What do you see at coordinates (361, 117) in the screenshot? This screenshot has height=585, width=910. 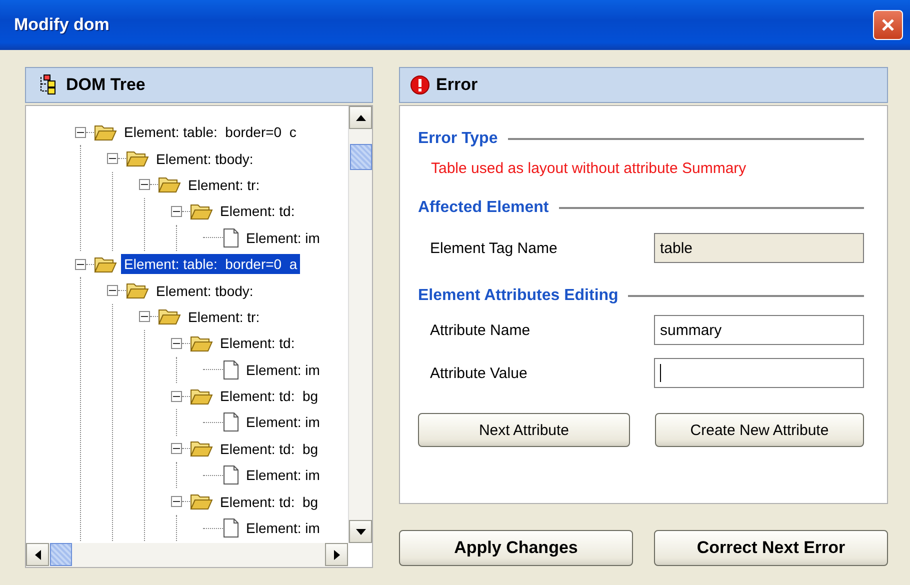 I see `arrow-up-icon` at bounding box center [361, 117].